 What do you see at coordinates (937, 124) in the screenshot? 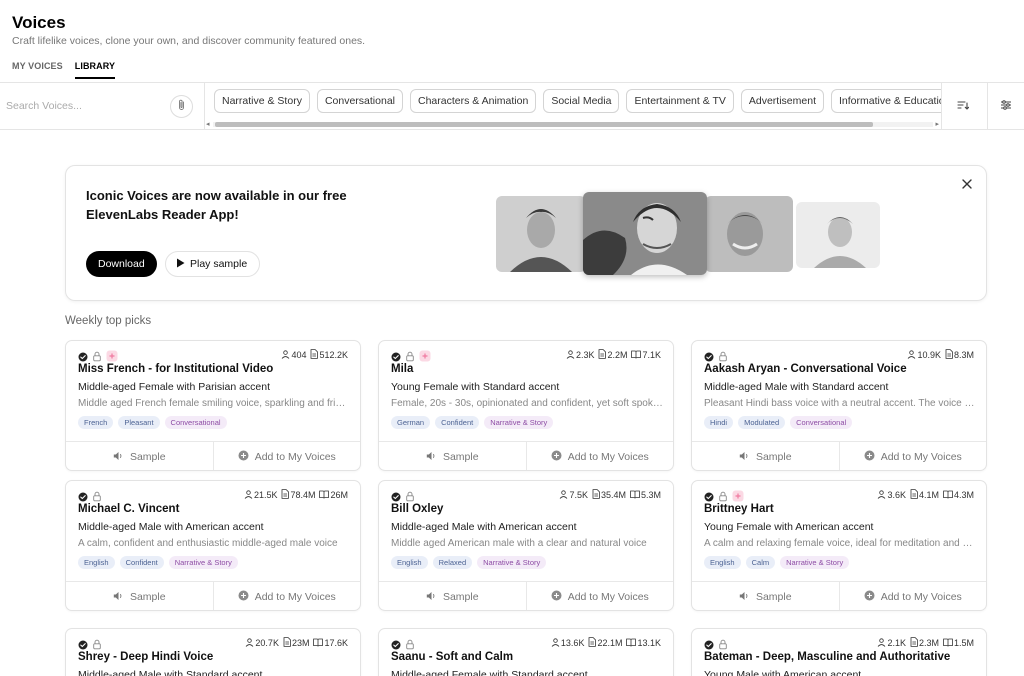
I see `scroll-right-icon: ▸` at bounding box center [937, 124].